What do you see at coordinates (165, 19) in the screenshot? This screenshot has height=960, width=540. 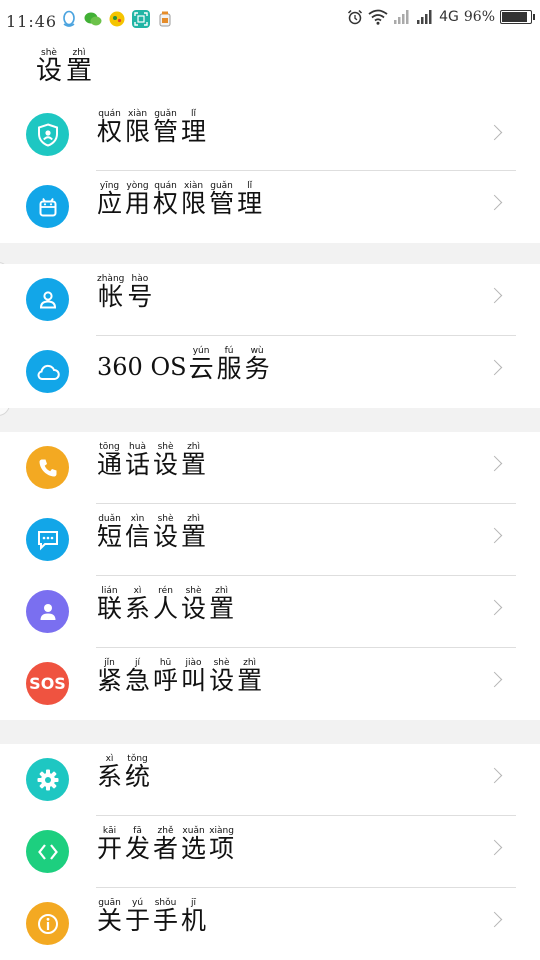 I see `cleaner-icon` at bounding box center [165, 19].